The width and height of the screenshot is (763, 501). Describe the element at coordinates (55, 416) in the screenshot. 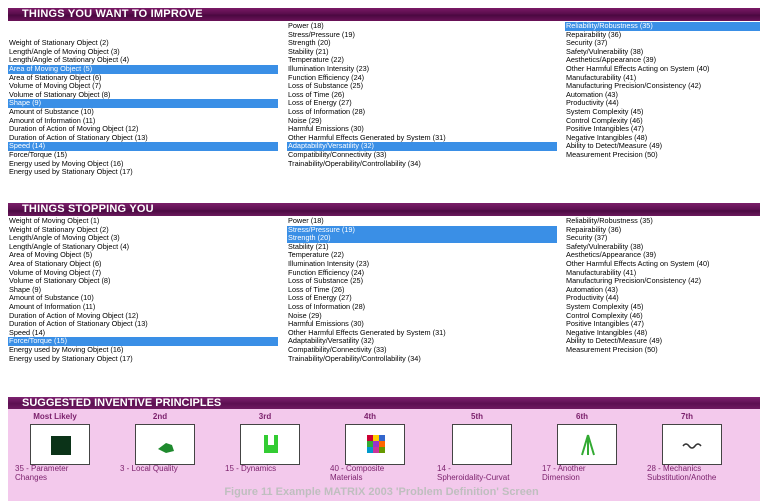

I see `principle-rank: Most Likely` at that location.